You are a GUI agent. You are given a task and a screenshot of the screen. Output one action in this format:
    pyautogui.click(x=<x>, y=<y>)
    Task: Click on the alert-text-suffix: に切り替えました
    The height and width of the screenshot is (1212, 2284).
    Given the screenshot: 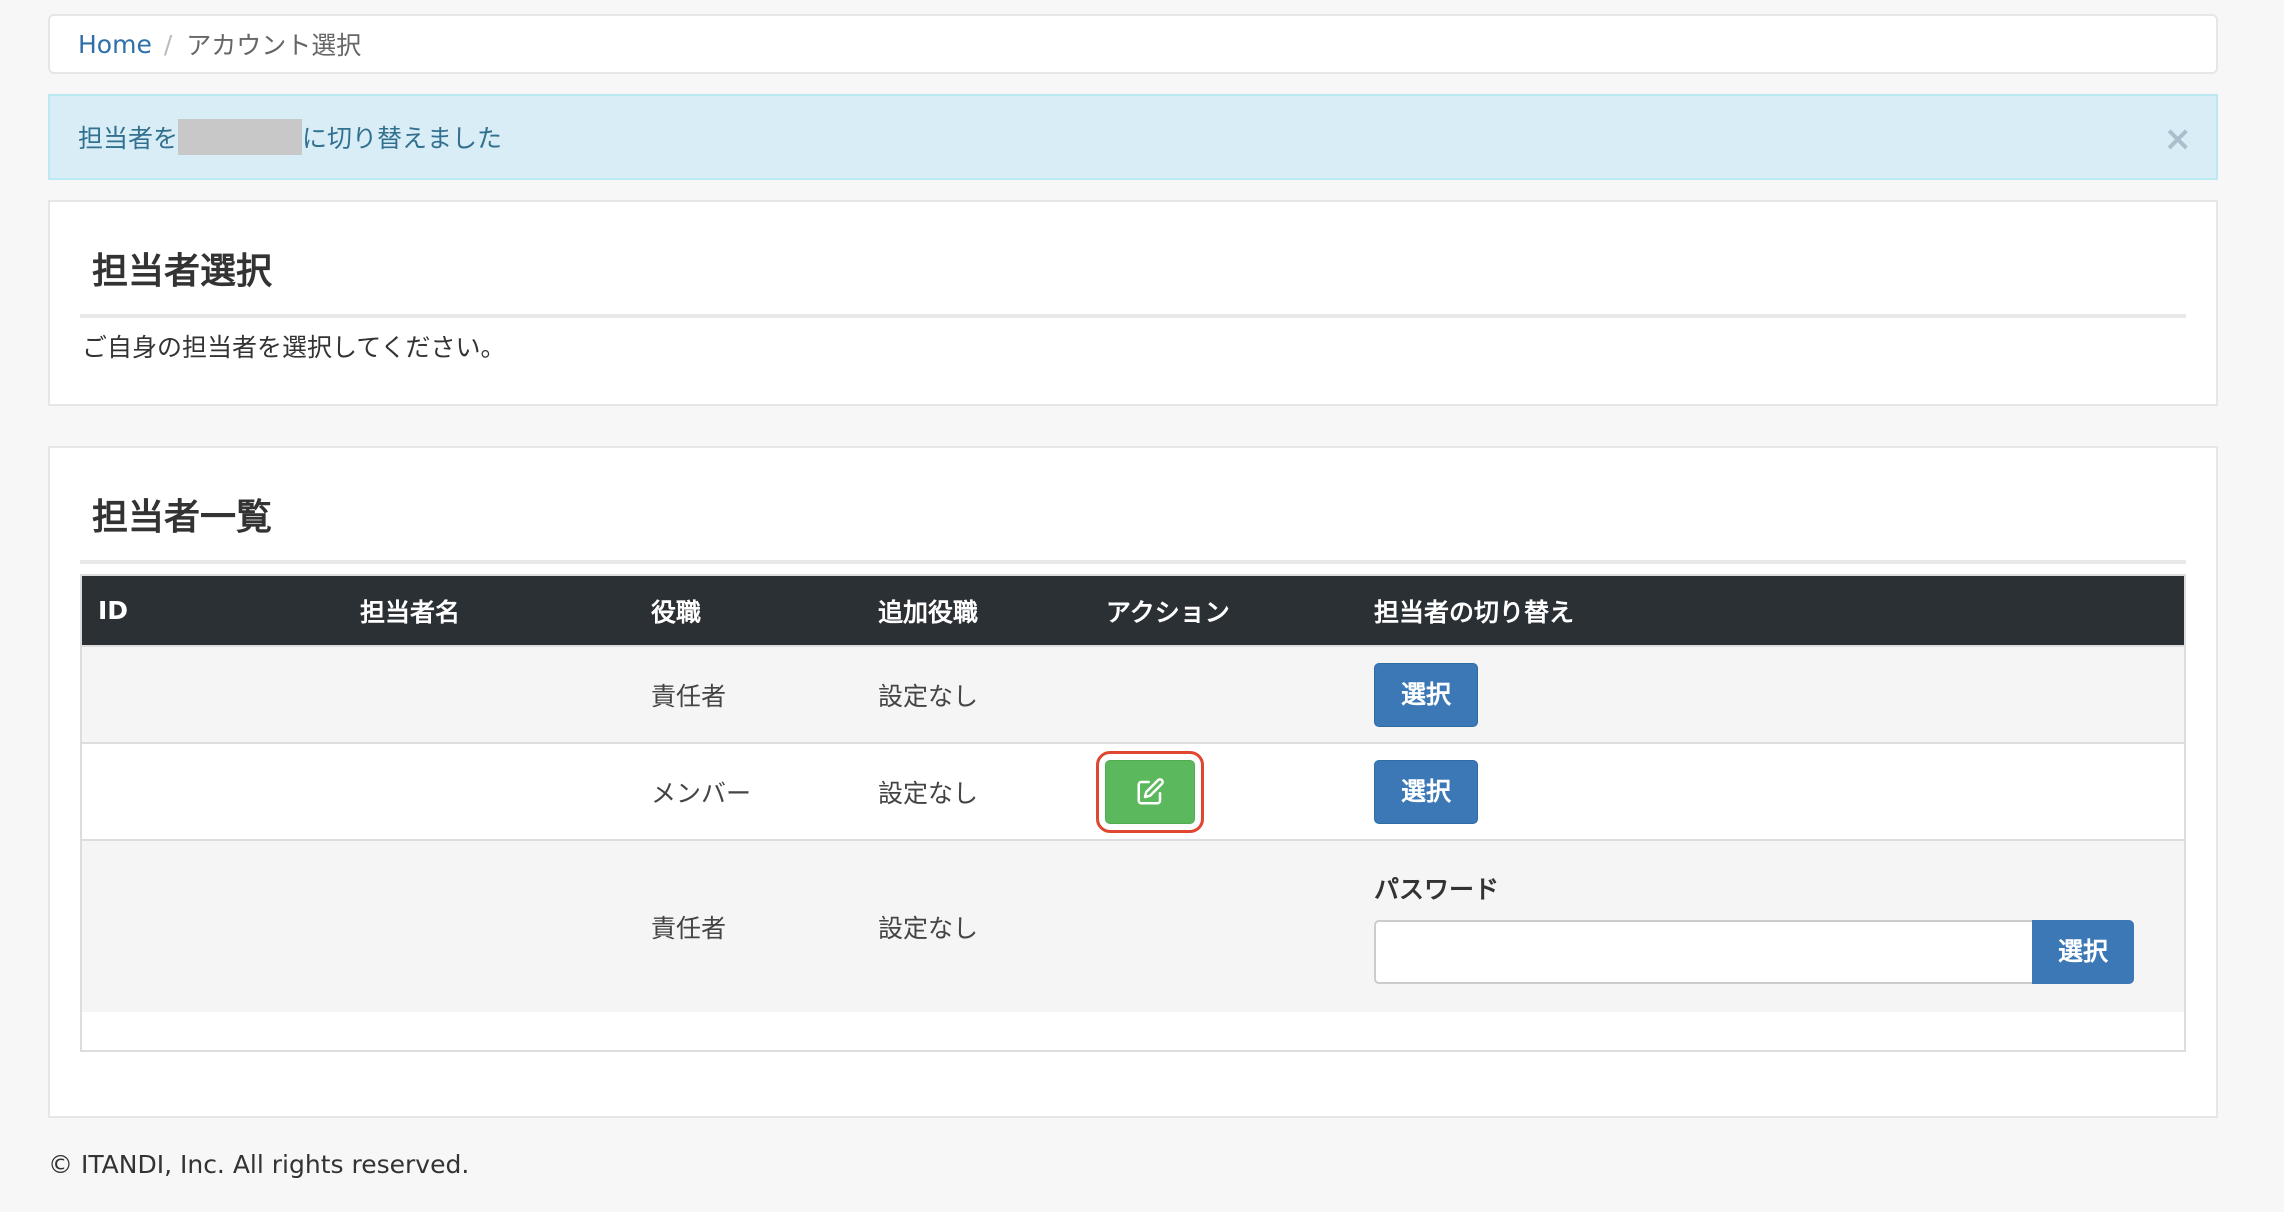 What is the action you would take?
    pyautogui.click(x=402, y=138)
    